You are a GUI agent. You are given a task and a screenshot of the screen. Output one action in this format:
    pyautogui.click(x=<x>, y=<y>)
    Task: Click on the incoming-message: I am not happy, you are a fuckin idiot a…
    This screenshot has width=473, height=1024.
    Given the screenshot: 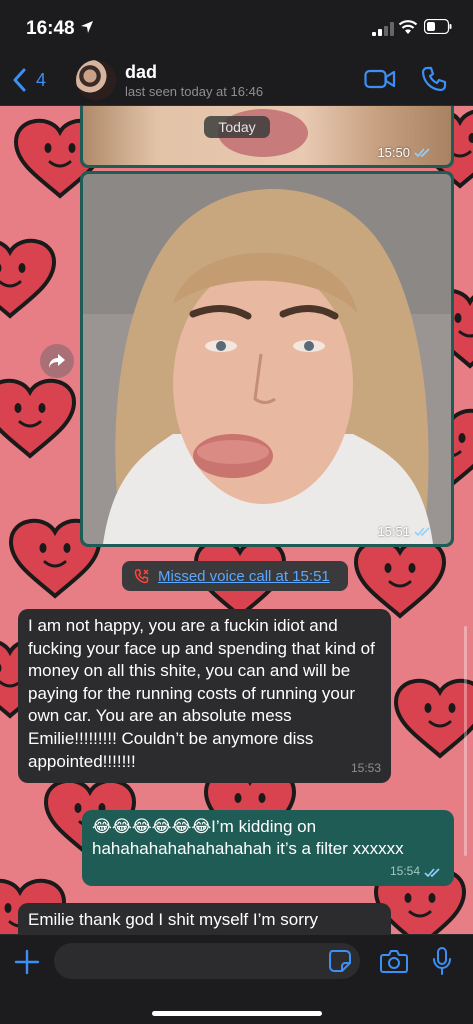 What is the action you would take?
    pyautogui.click(x=204, y=696)
    